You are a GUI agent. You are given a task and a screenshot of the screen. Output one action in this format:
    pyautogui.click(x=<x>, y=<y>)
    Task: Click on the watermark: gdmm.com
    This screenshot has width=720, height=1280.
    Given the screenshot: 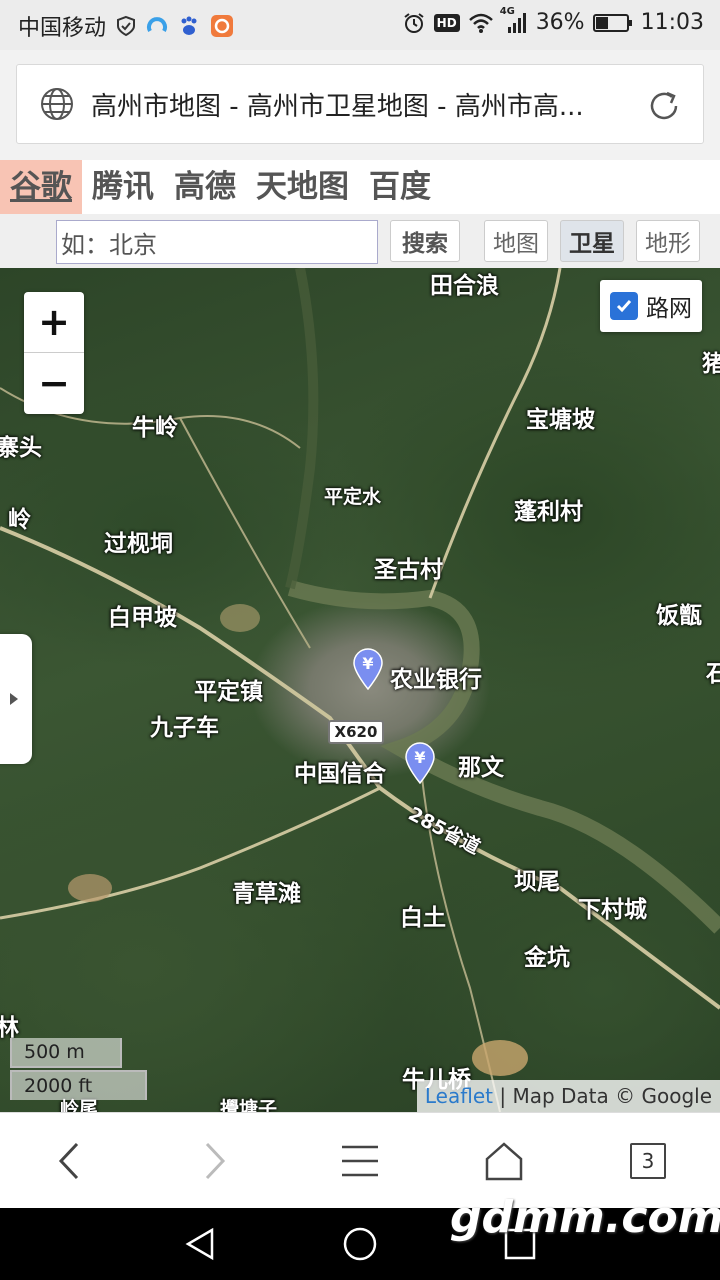 What is the action you would take?
    pyautogui.click(x=585, y=1217)
    